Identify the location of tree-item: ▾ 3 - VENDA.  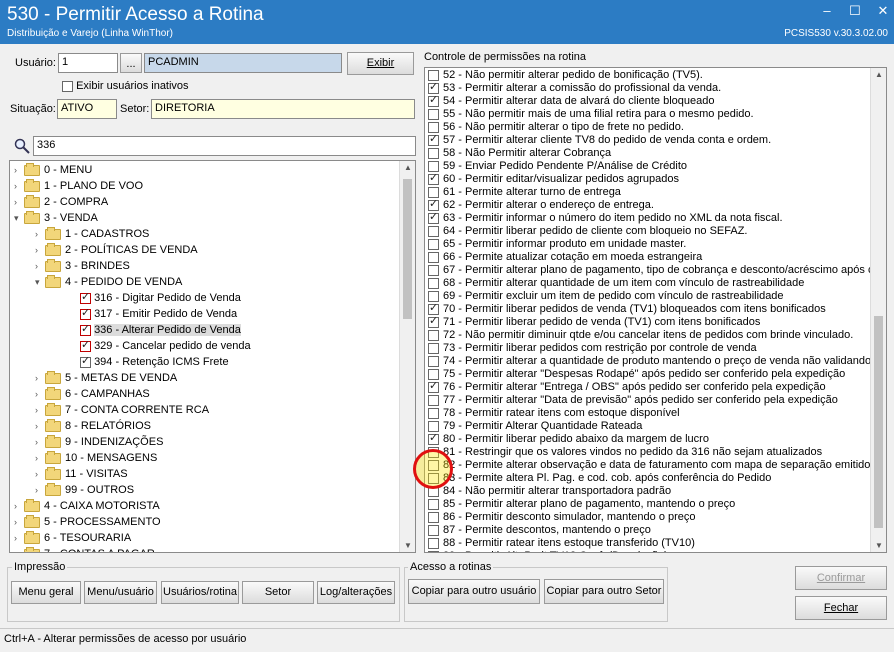
(56, 218).